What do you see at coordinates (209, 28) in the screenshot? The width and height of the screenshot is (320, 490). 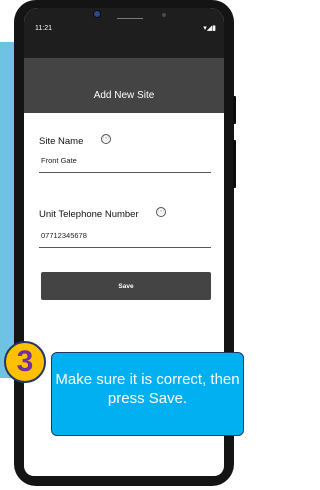 I see `status-icons: ▾◢▮` at bounding box center [209, 28].